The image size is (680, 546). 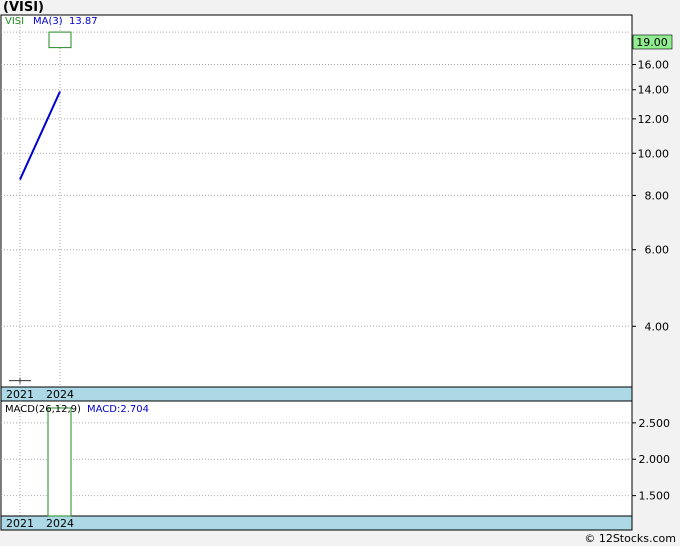 I want to click on macd-legend-label: MACD(26,12,9), so click(x=43, y=409).